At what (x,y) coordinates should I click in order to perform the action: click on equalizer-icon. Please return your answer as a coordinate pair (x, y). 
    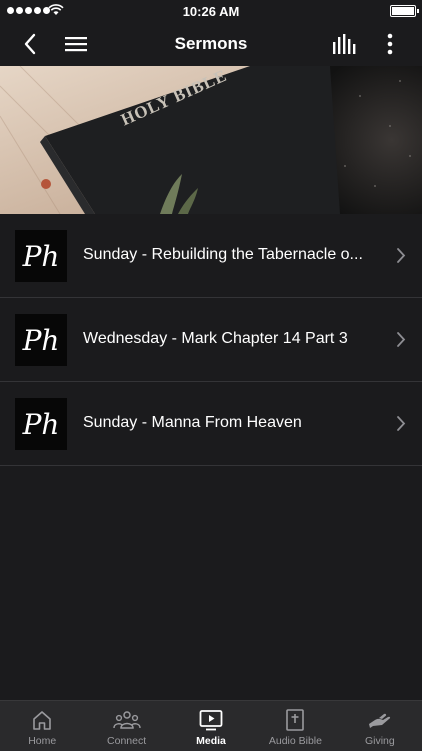
    Looking at the image, I should click on (344, 44).